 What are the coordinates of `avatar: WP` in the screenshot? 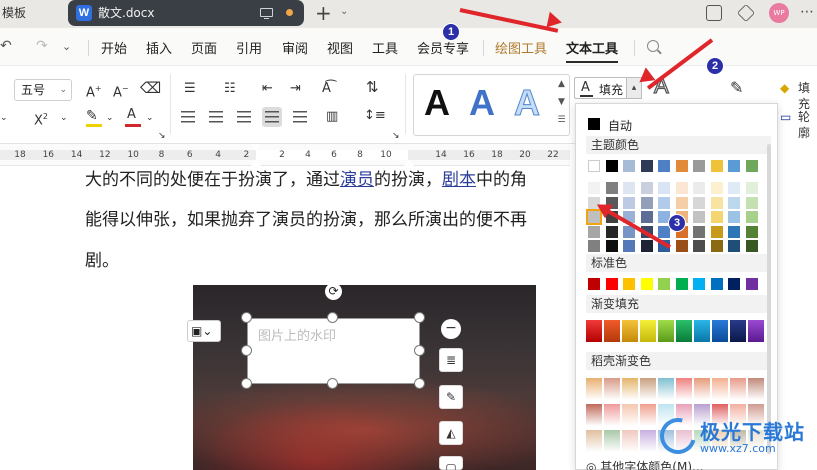 It's located at (779, 13).